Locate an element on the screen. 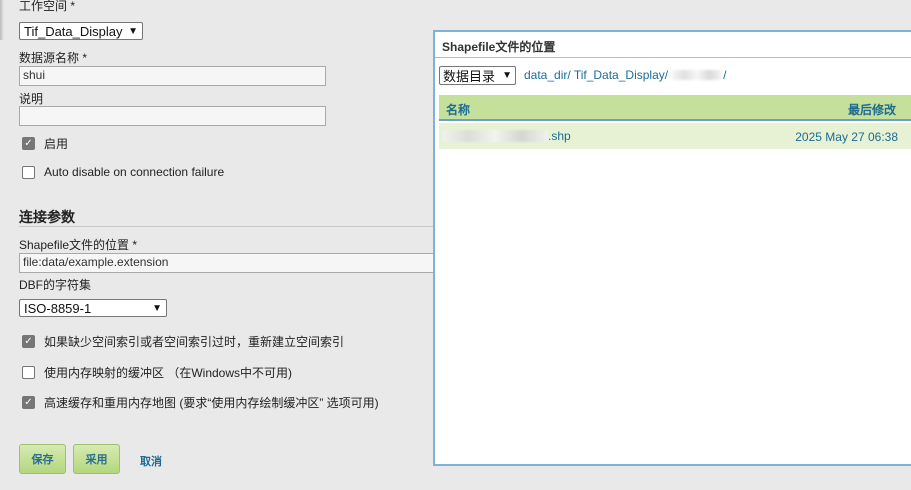  rebuild-index-checkbox: ✓ is located at coordinates (28, 341).